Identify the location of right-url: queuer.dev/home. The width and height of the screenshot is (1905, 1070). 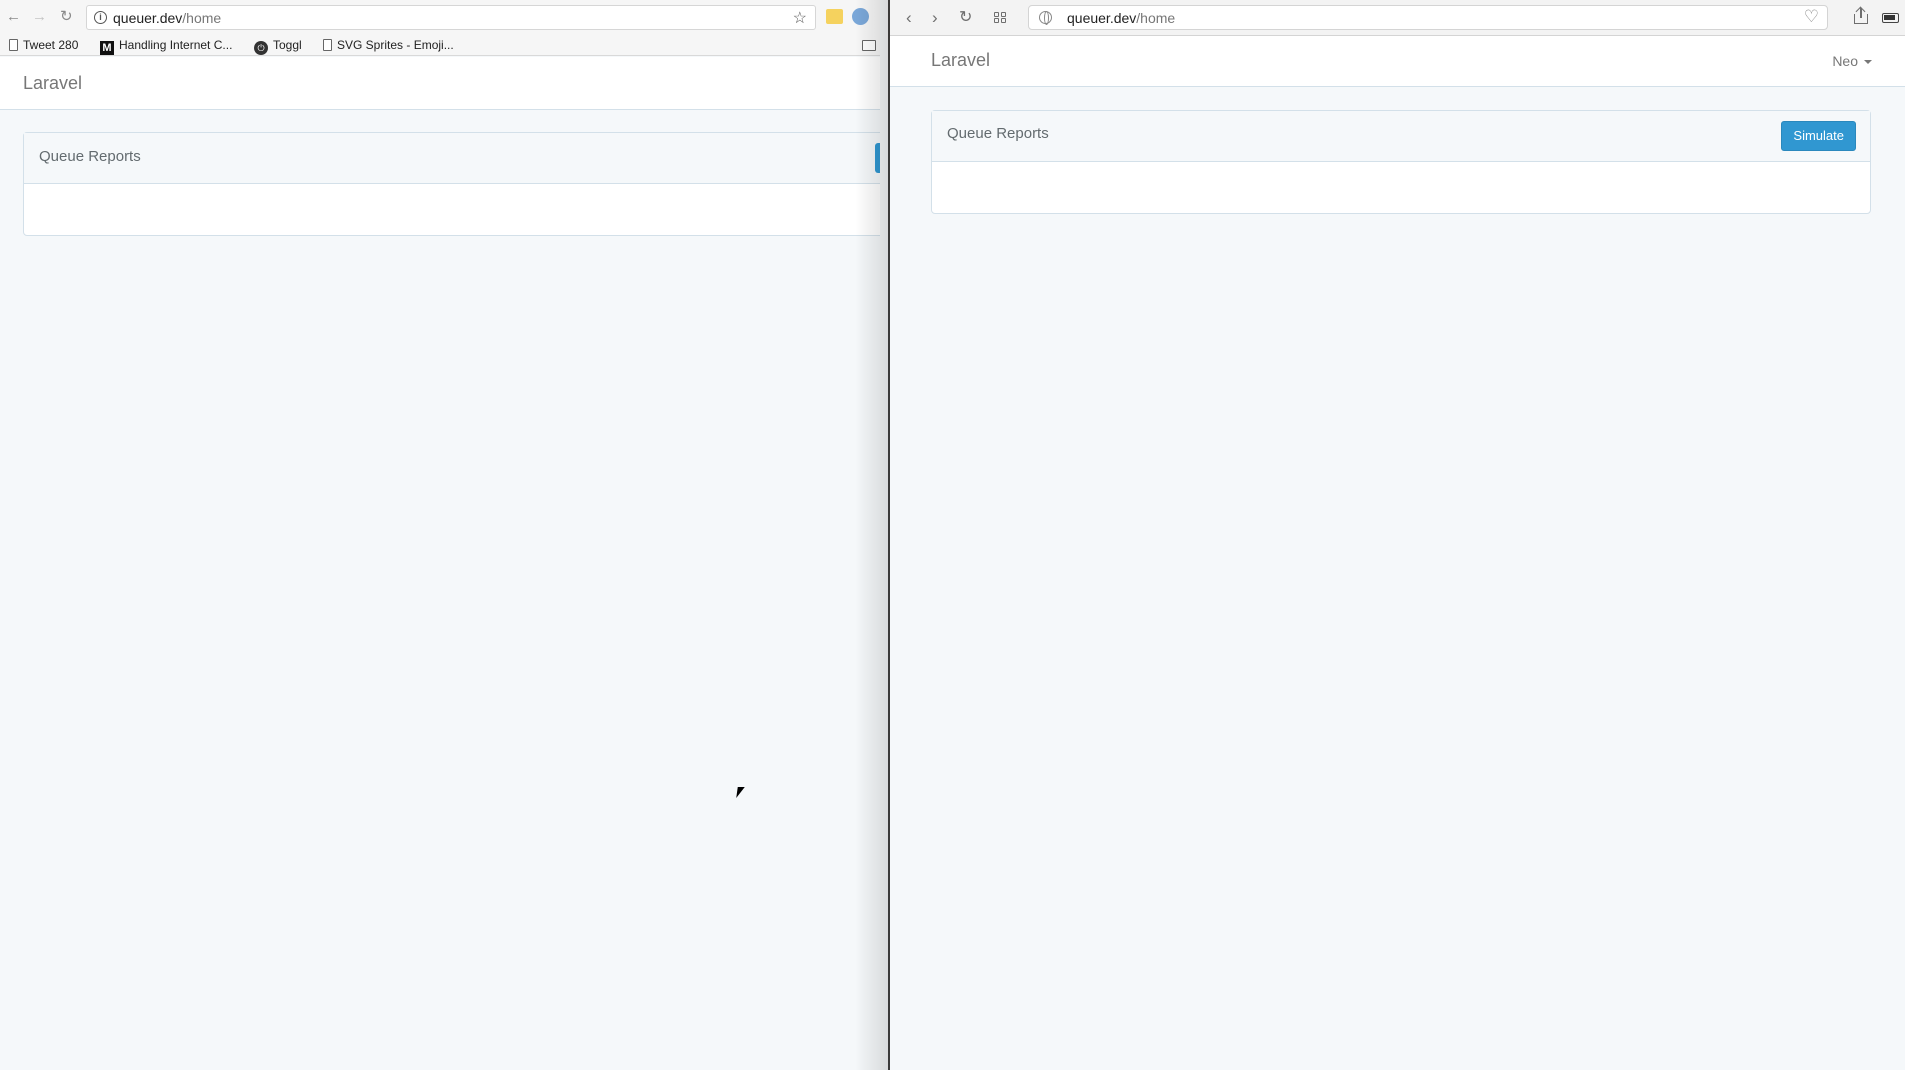
(1121, 18).